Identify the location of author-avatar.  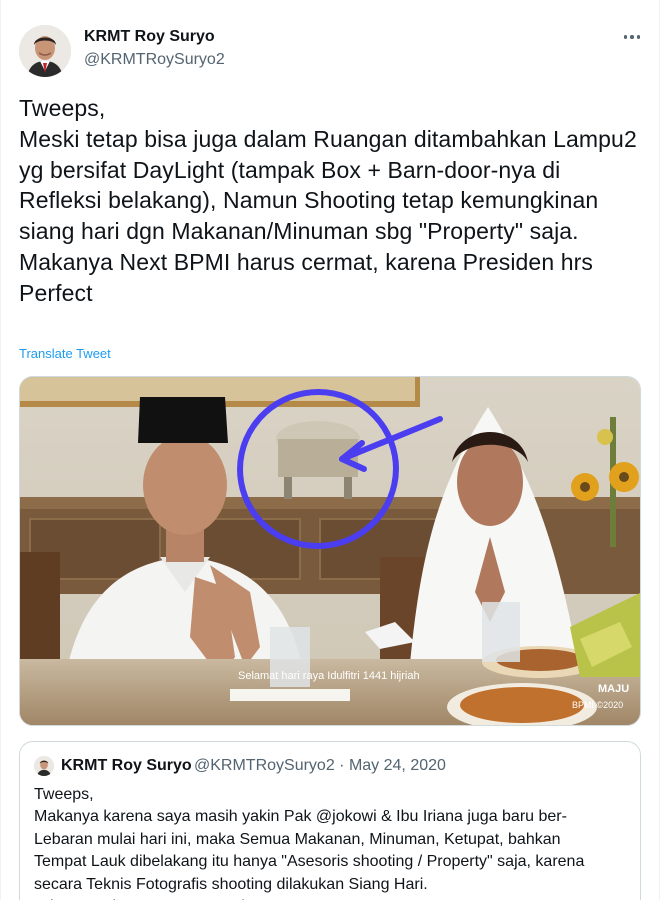
(45, 51).